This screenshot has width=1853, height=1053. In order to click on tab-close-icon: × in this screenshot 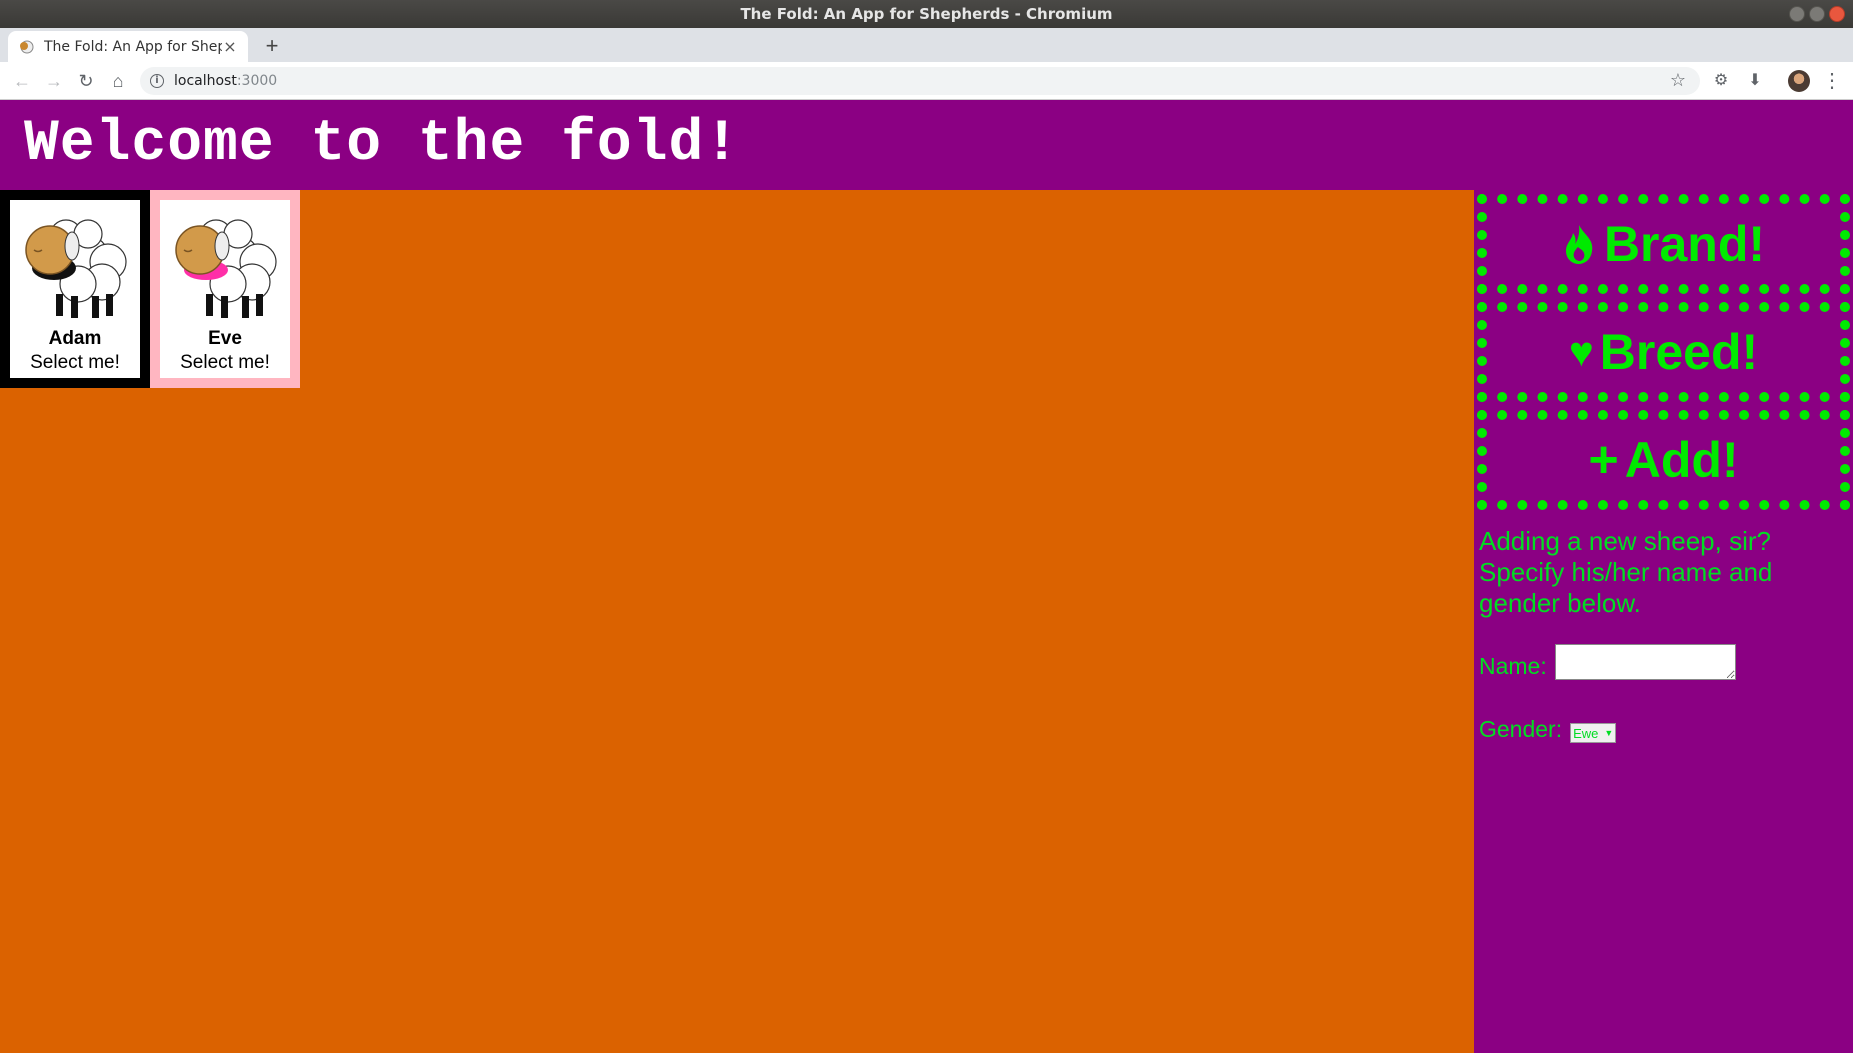, I will do `click(230, 46)`.